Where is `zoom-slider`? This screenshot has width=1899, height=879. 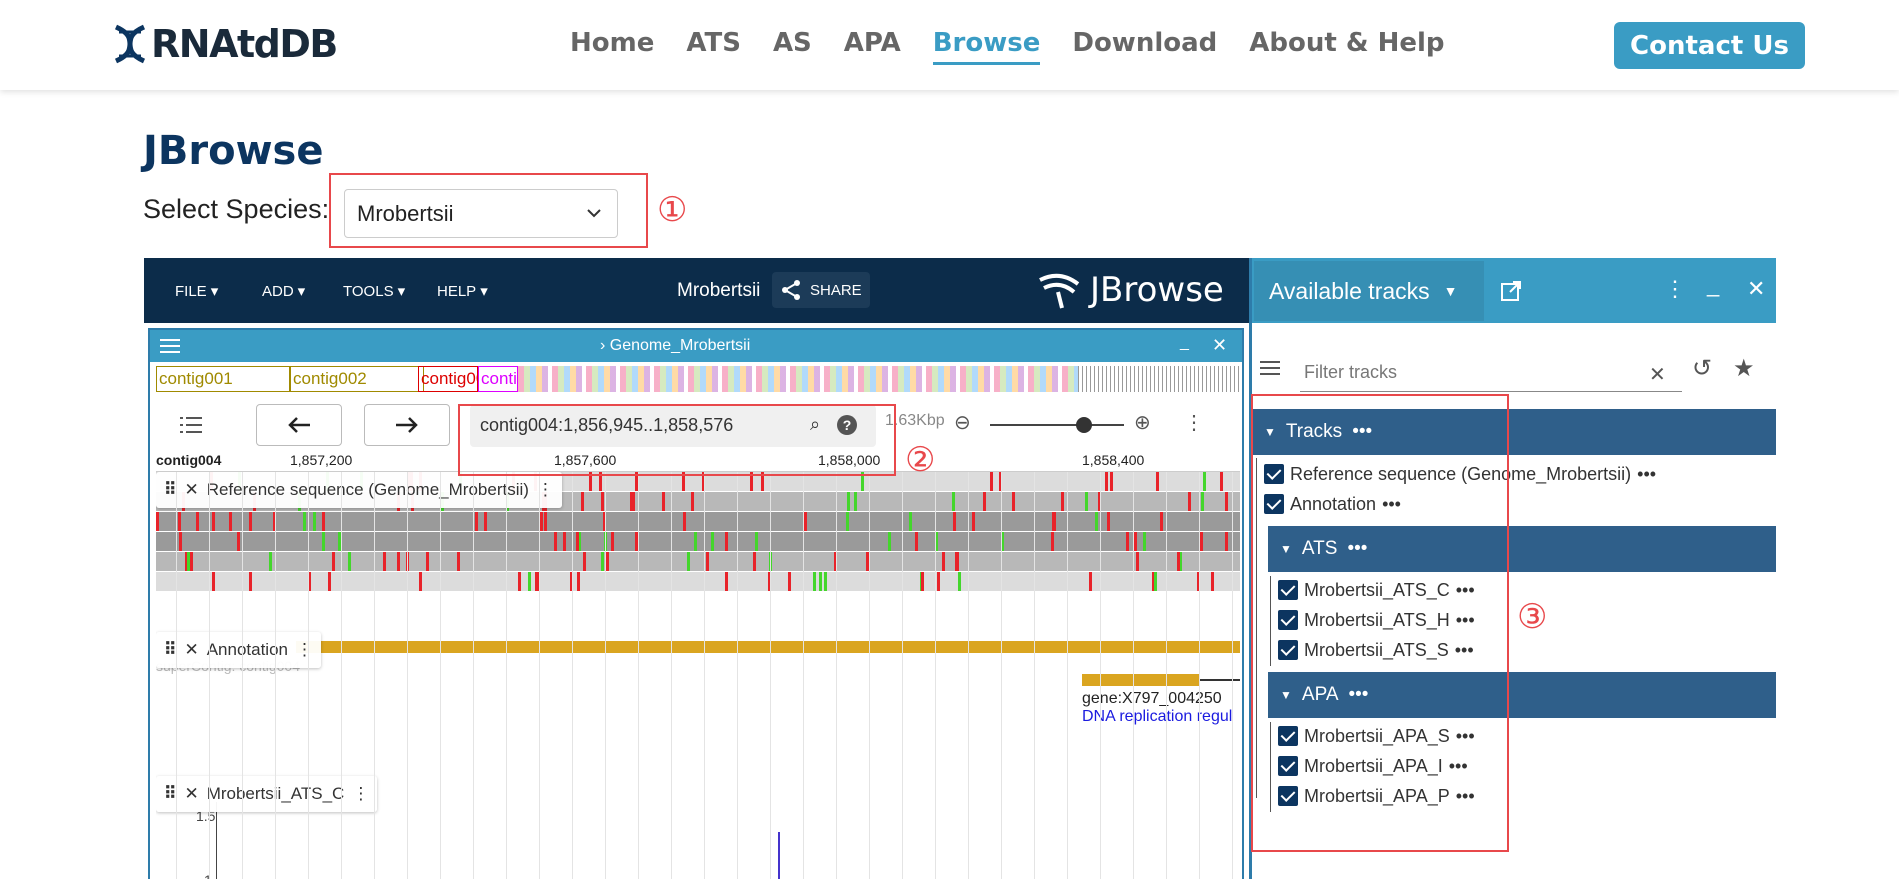
zoom-slider is located at coordinates (1057, 425).